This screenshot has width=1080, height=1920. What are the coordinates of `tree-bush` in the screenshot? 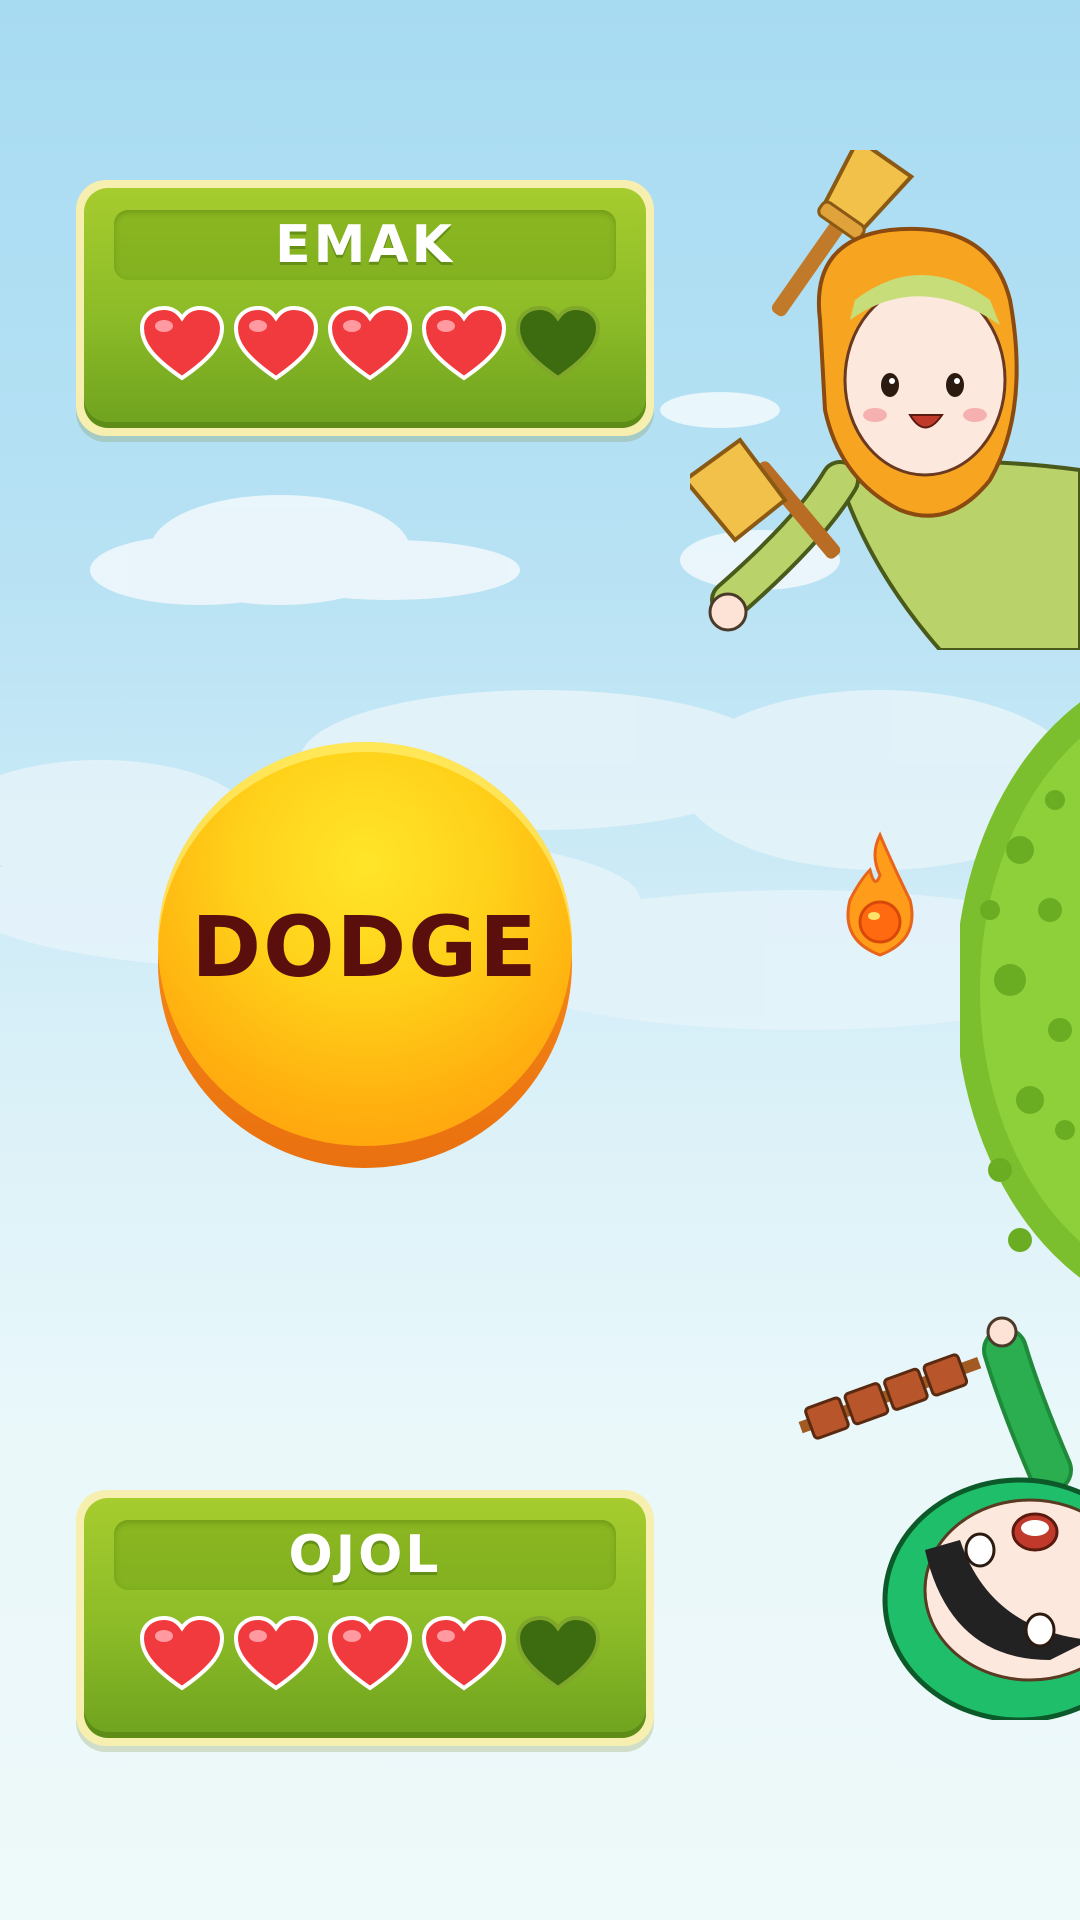 It's located at (1020, 990).